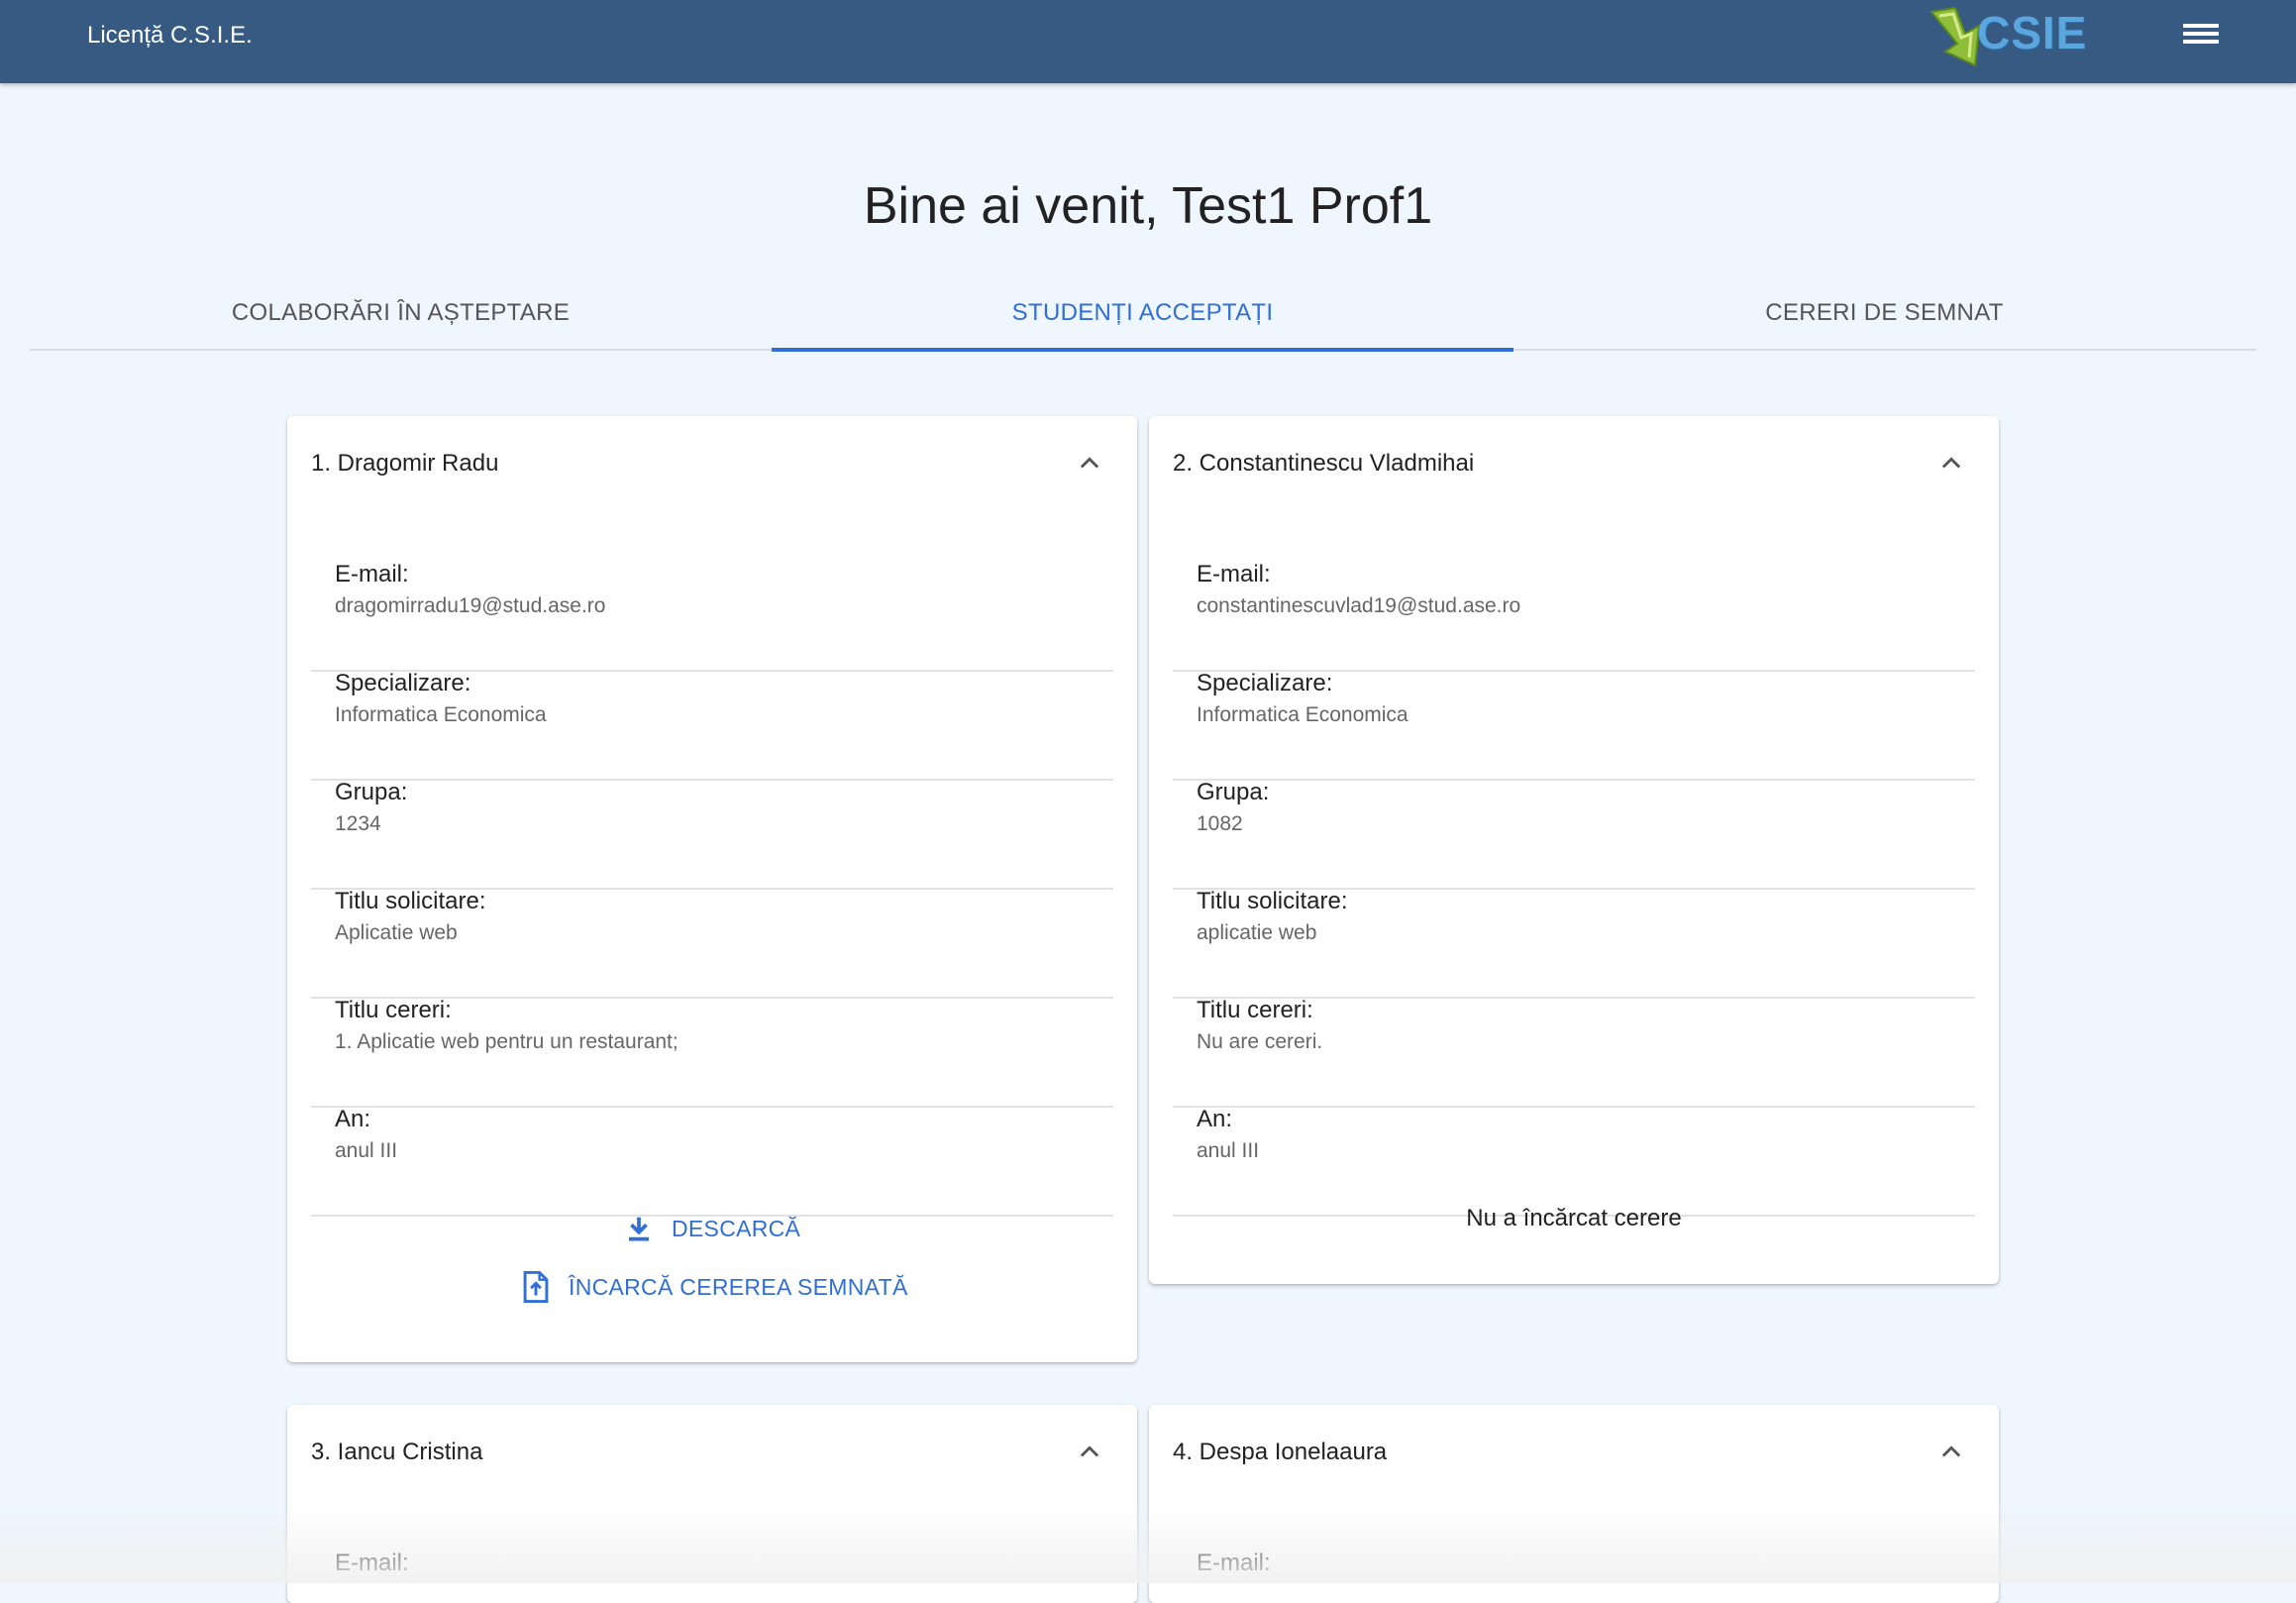 Image resolution: width=2296 pixels, height=1603 pixels. I want to click on tab-cereri-de-semnat: CERERI DE SEMNAT, so click(1884, 317).